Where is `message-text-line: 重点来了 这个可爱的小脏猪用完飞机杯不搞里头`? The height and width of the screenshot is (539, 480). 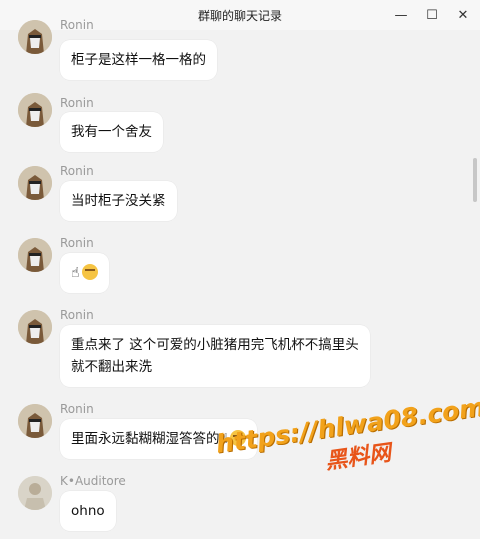 message-text-line: 重点来了 这个可爱的小脏猪用完飞机杯不搞里头 is located at coordinates (215, 345).